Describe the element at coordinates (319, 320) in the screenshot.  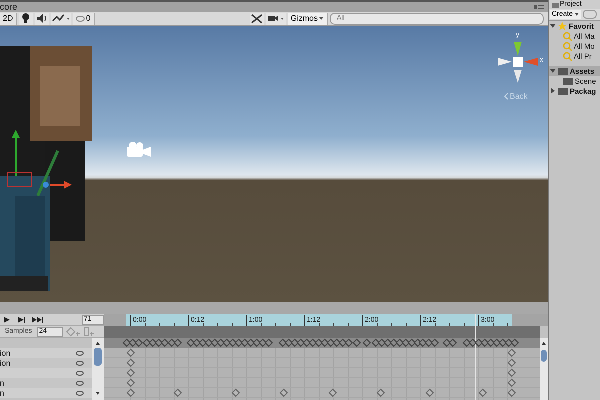
I see `time-ruler` at that location.